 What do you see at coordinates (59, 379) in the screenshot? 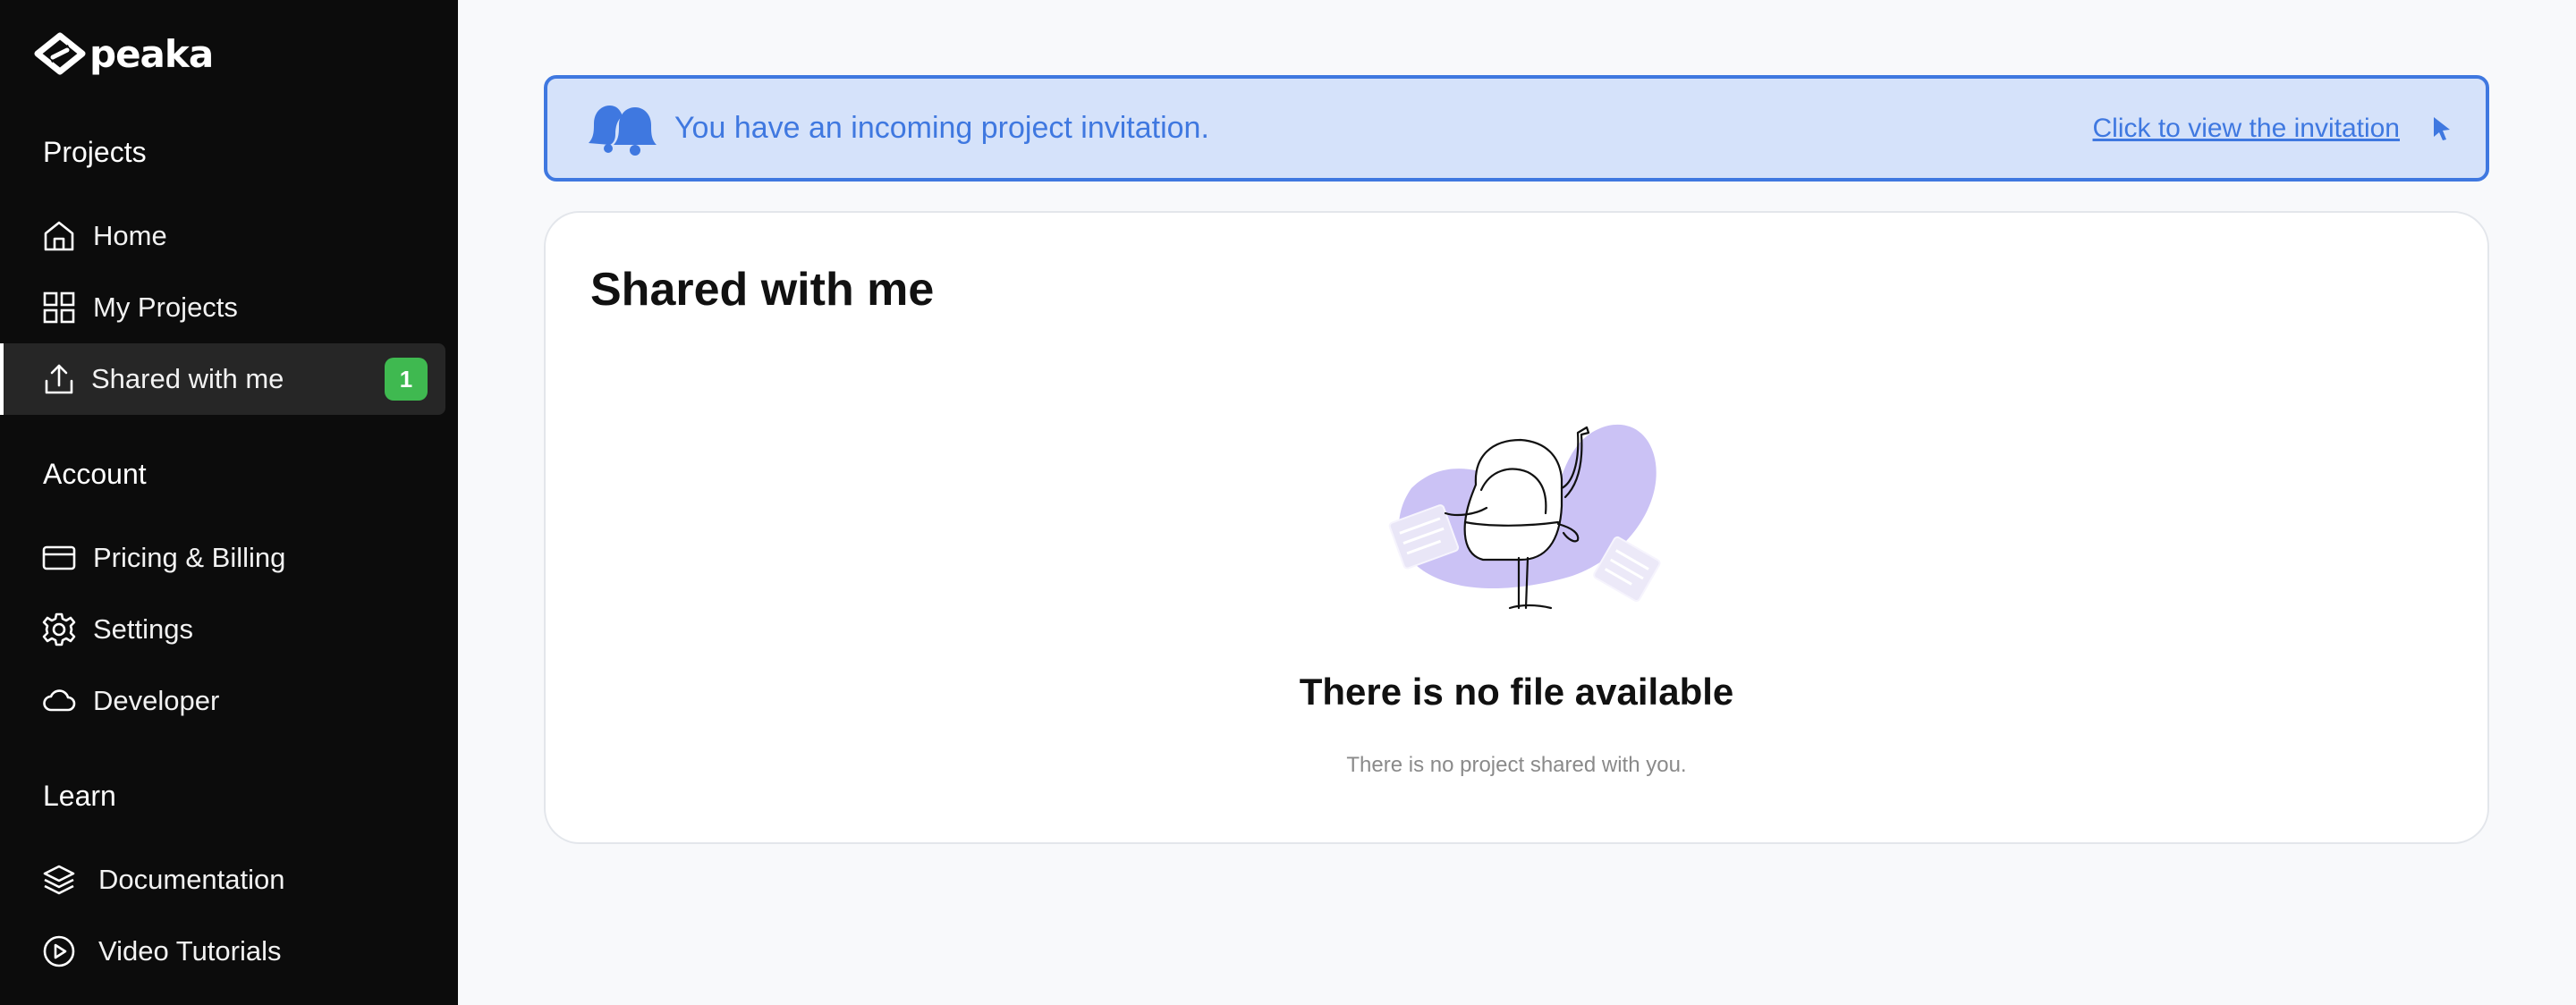
I see `share-icon` at bounding box center [59, 379].